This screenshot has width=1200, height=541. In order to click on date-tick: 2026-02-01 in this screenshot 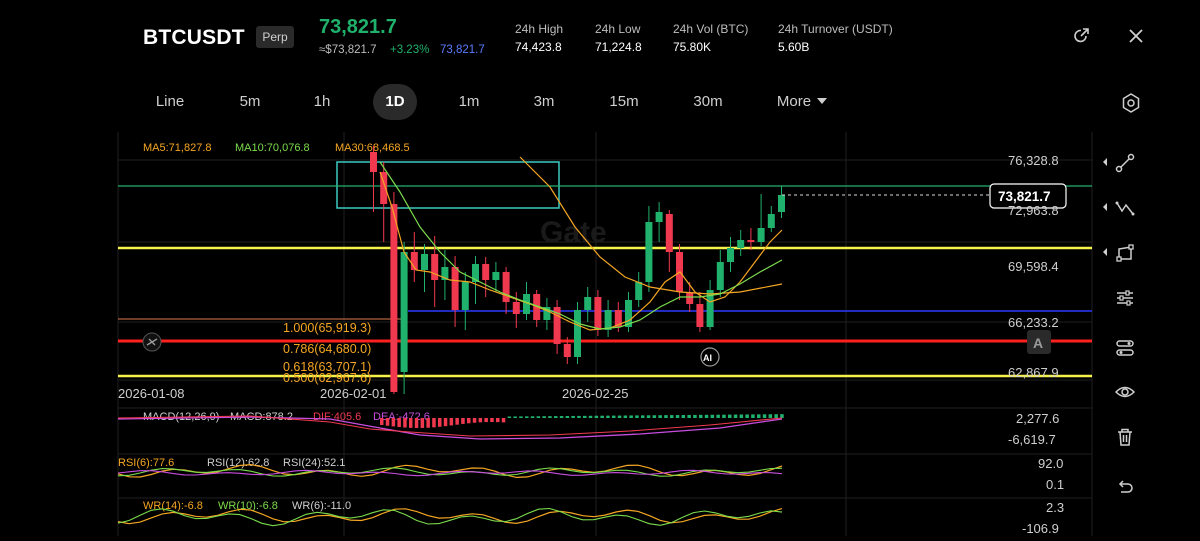, I will do `click(353, 393)`.